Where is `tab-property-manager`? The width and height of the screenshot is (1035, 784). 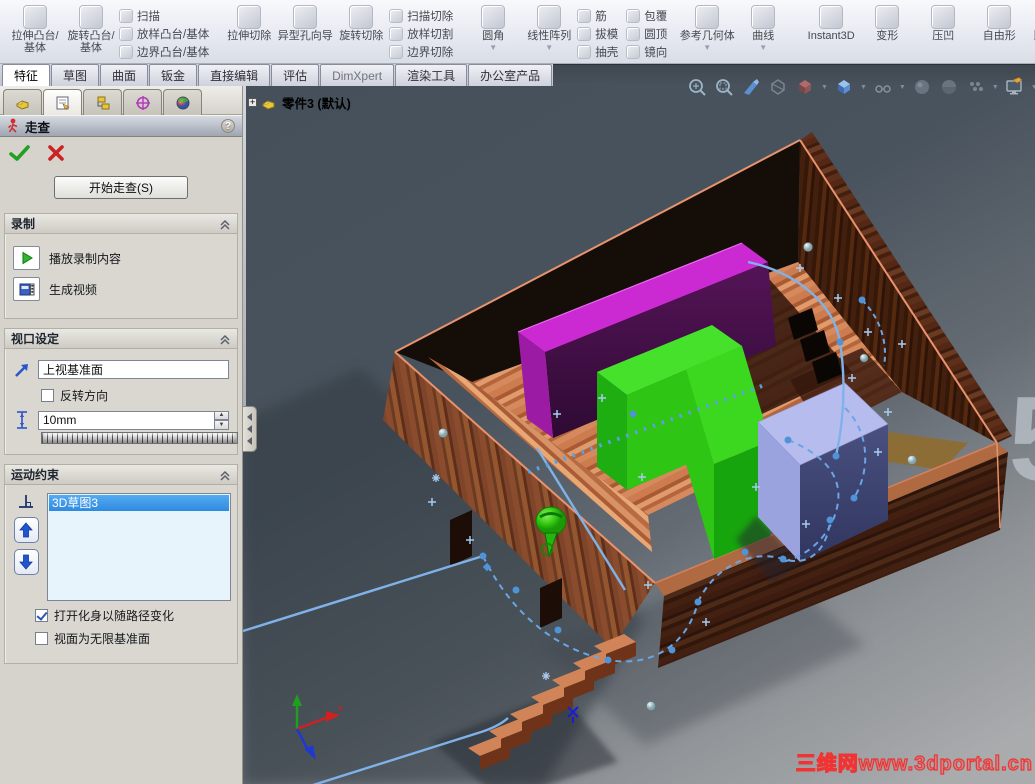
tab-property-manager is located at coordinates (62, 102).